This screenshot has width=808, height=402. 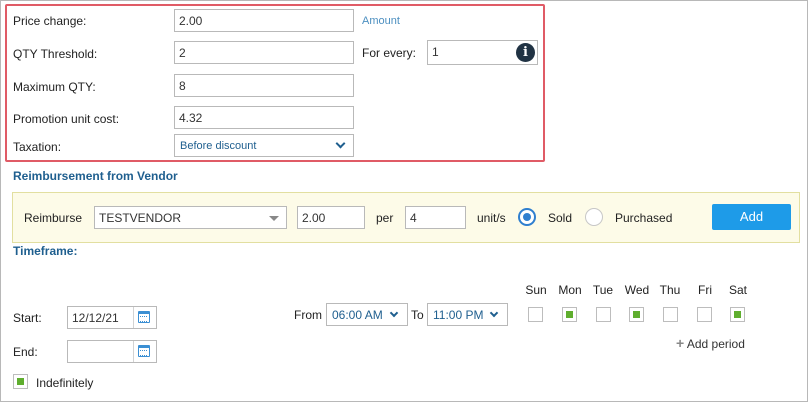 I want to click on add-period-link: + Add period, so click(x=710, y=343).